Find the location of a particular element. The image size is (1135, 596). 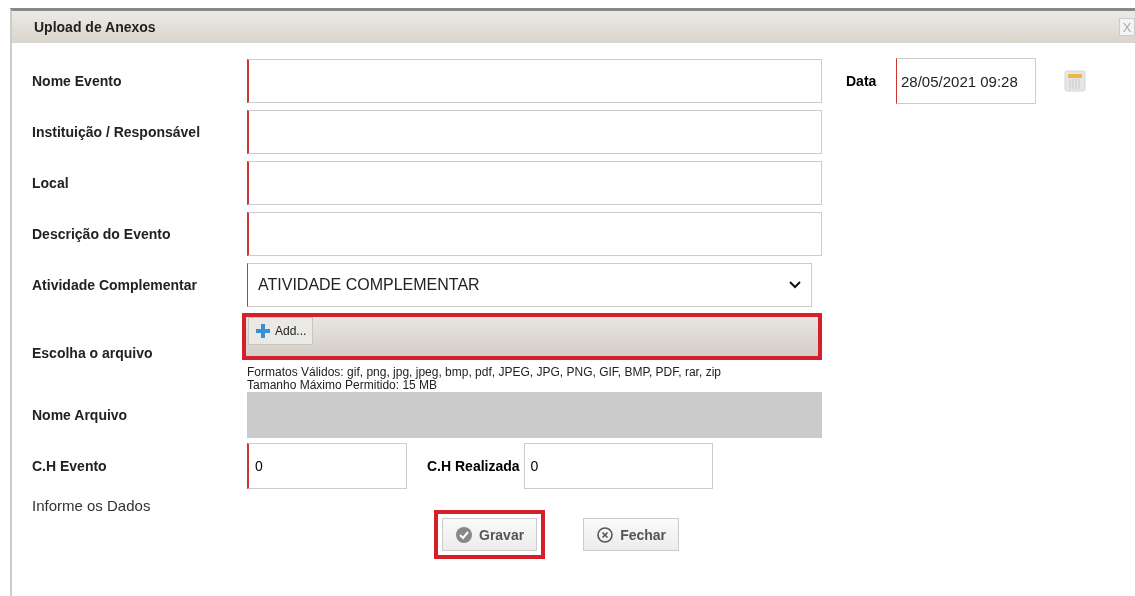

status-message: Informe os Dados is located at coordinates (92, 505).